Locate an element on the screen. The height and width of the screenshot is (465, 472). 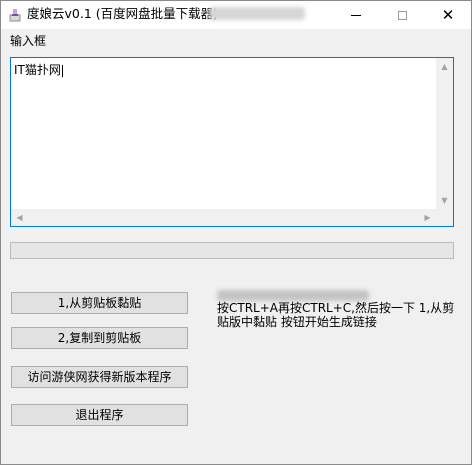
scroll-left-button: ◀ is located at coordinates (19, 217).